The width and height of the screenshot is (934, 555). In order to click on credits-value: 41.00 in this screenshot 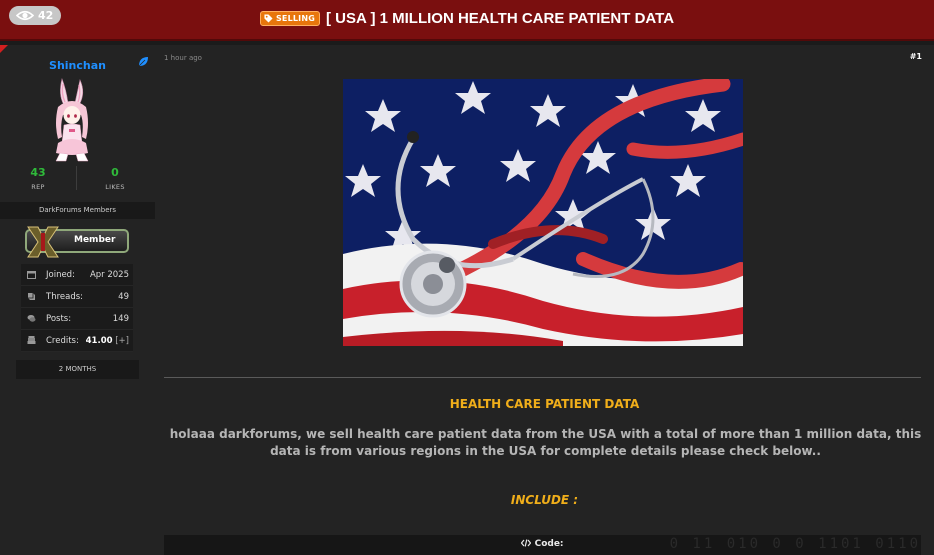, I will do `click(99, 340)`.